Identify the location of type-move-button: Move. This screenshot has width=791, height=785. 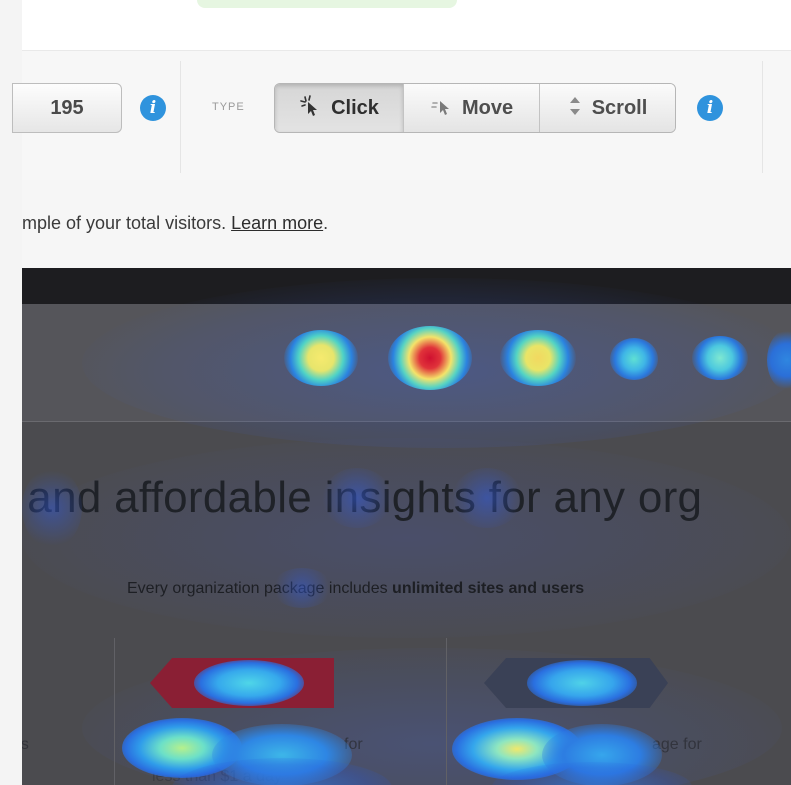
(471, 108).